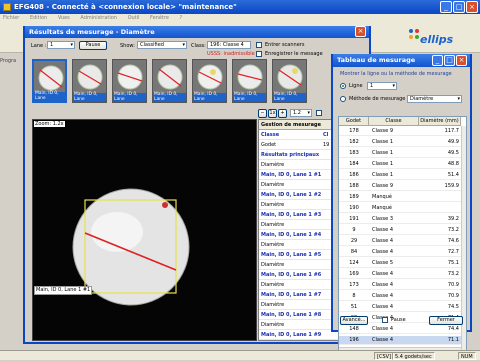 The height and width of the screenshot is (362, 480). I want to click on table-cell: 49.5, so click(453, 153).